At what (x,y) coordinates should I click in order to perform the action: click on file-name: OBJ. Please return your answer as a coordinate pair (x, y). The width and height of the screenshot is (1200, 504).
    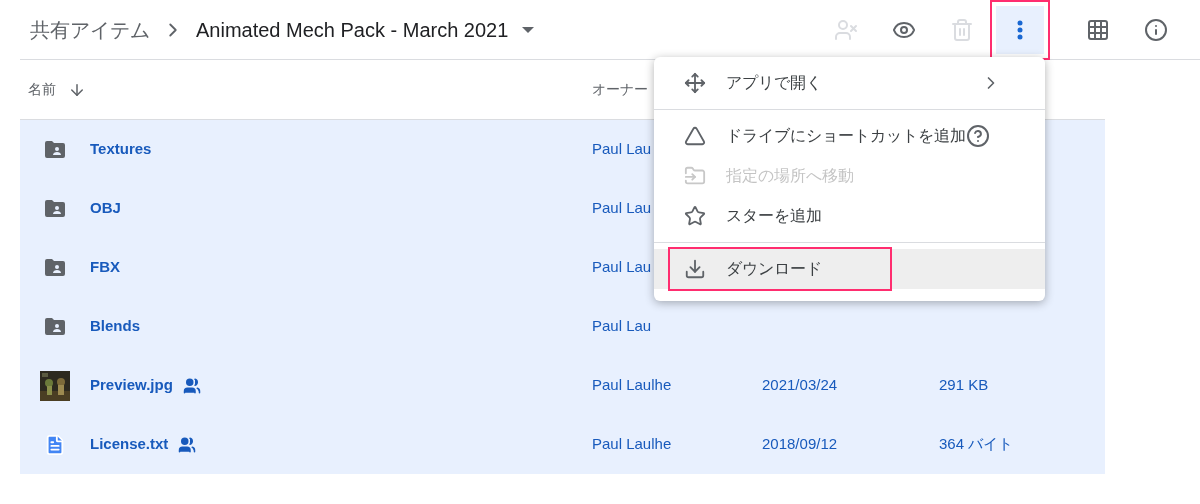
    Looking at the image, I should click on (105, 208).